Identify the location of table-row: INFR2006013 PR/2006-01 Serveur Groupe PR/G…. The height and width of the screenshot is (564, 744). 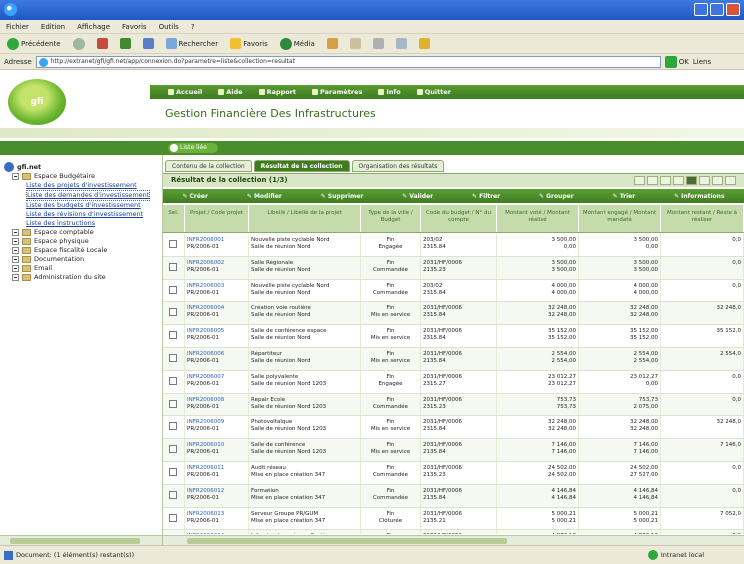
(453, 519).